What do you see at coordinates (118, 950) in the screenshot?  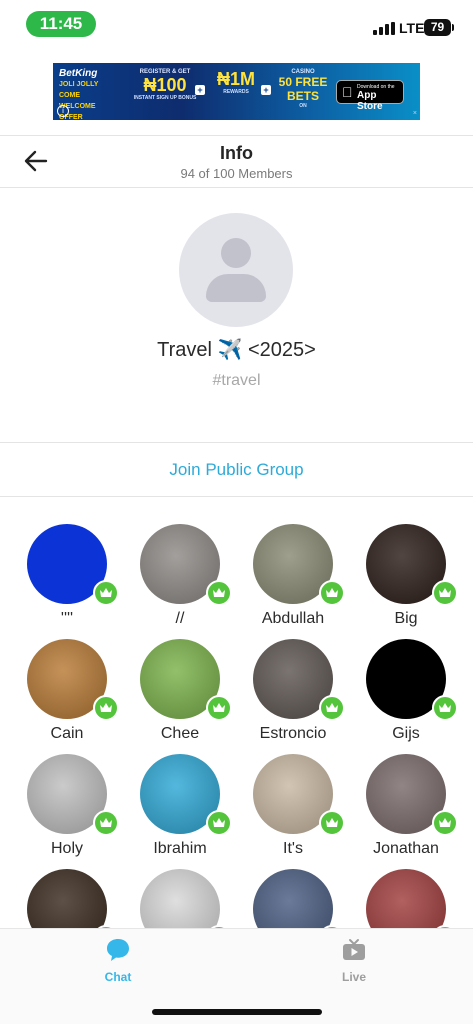 I see `chat-bubble-icon` at bounding box center [118, 950].